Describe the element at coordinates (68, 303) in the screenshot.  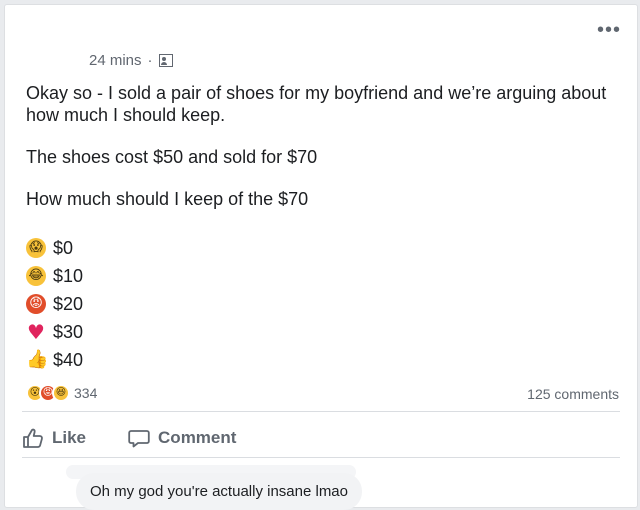
I see `option-label: $20` at that location.